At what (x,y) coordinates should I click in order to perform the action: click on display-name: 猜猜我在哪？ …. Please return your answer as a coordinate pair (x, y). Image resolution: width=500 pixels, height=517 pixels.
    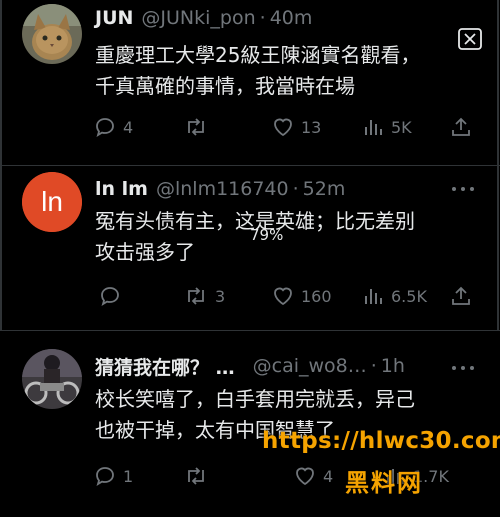
    Looking at the image, I should click on (165, 366).